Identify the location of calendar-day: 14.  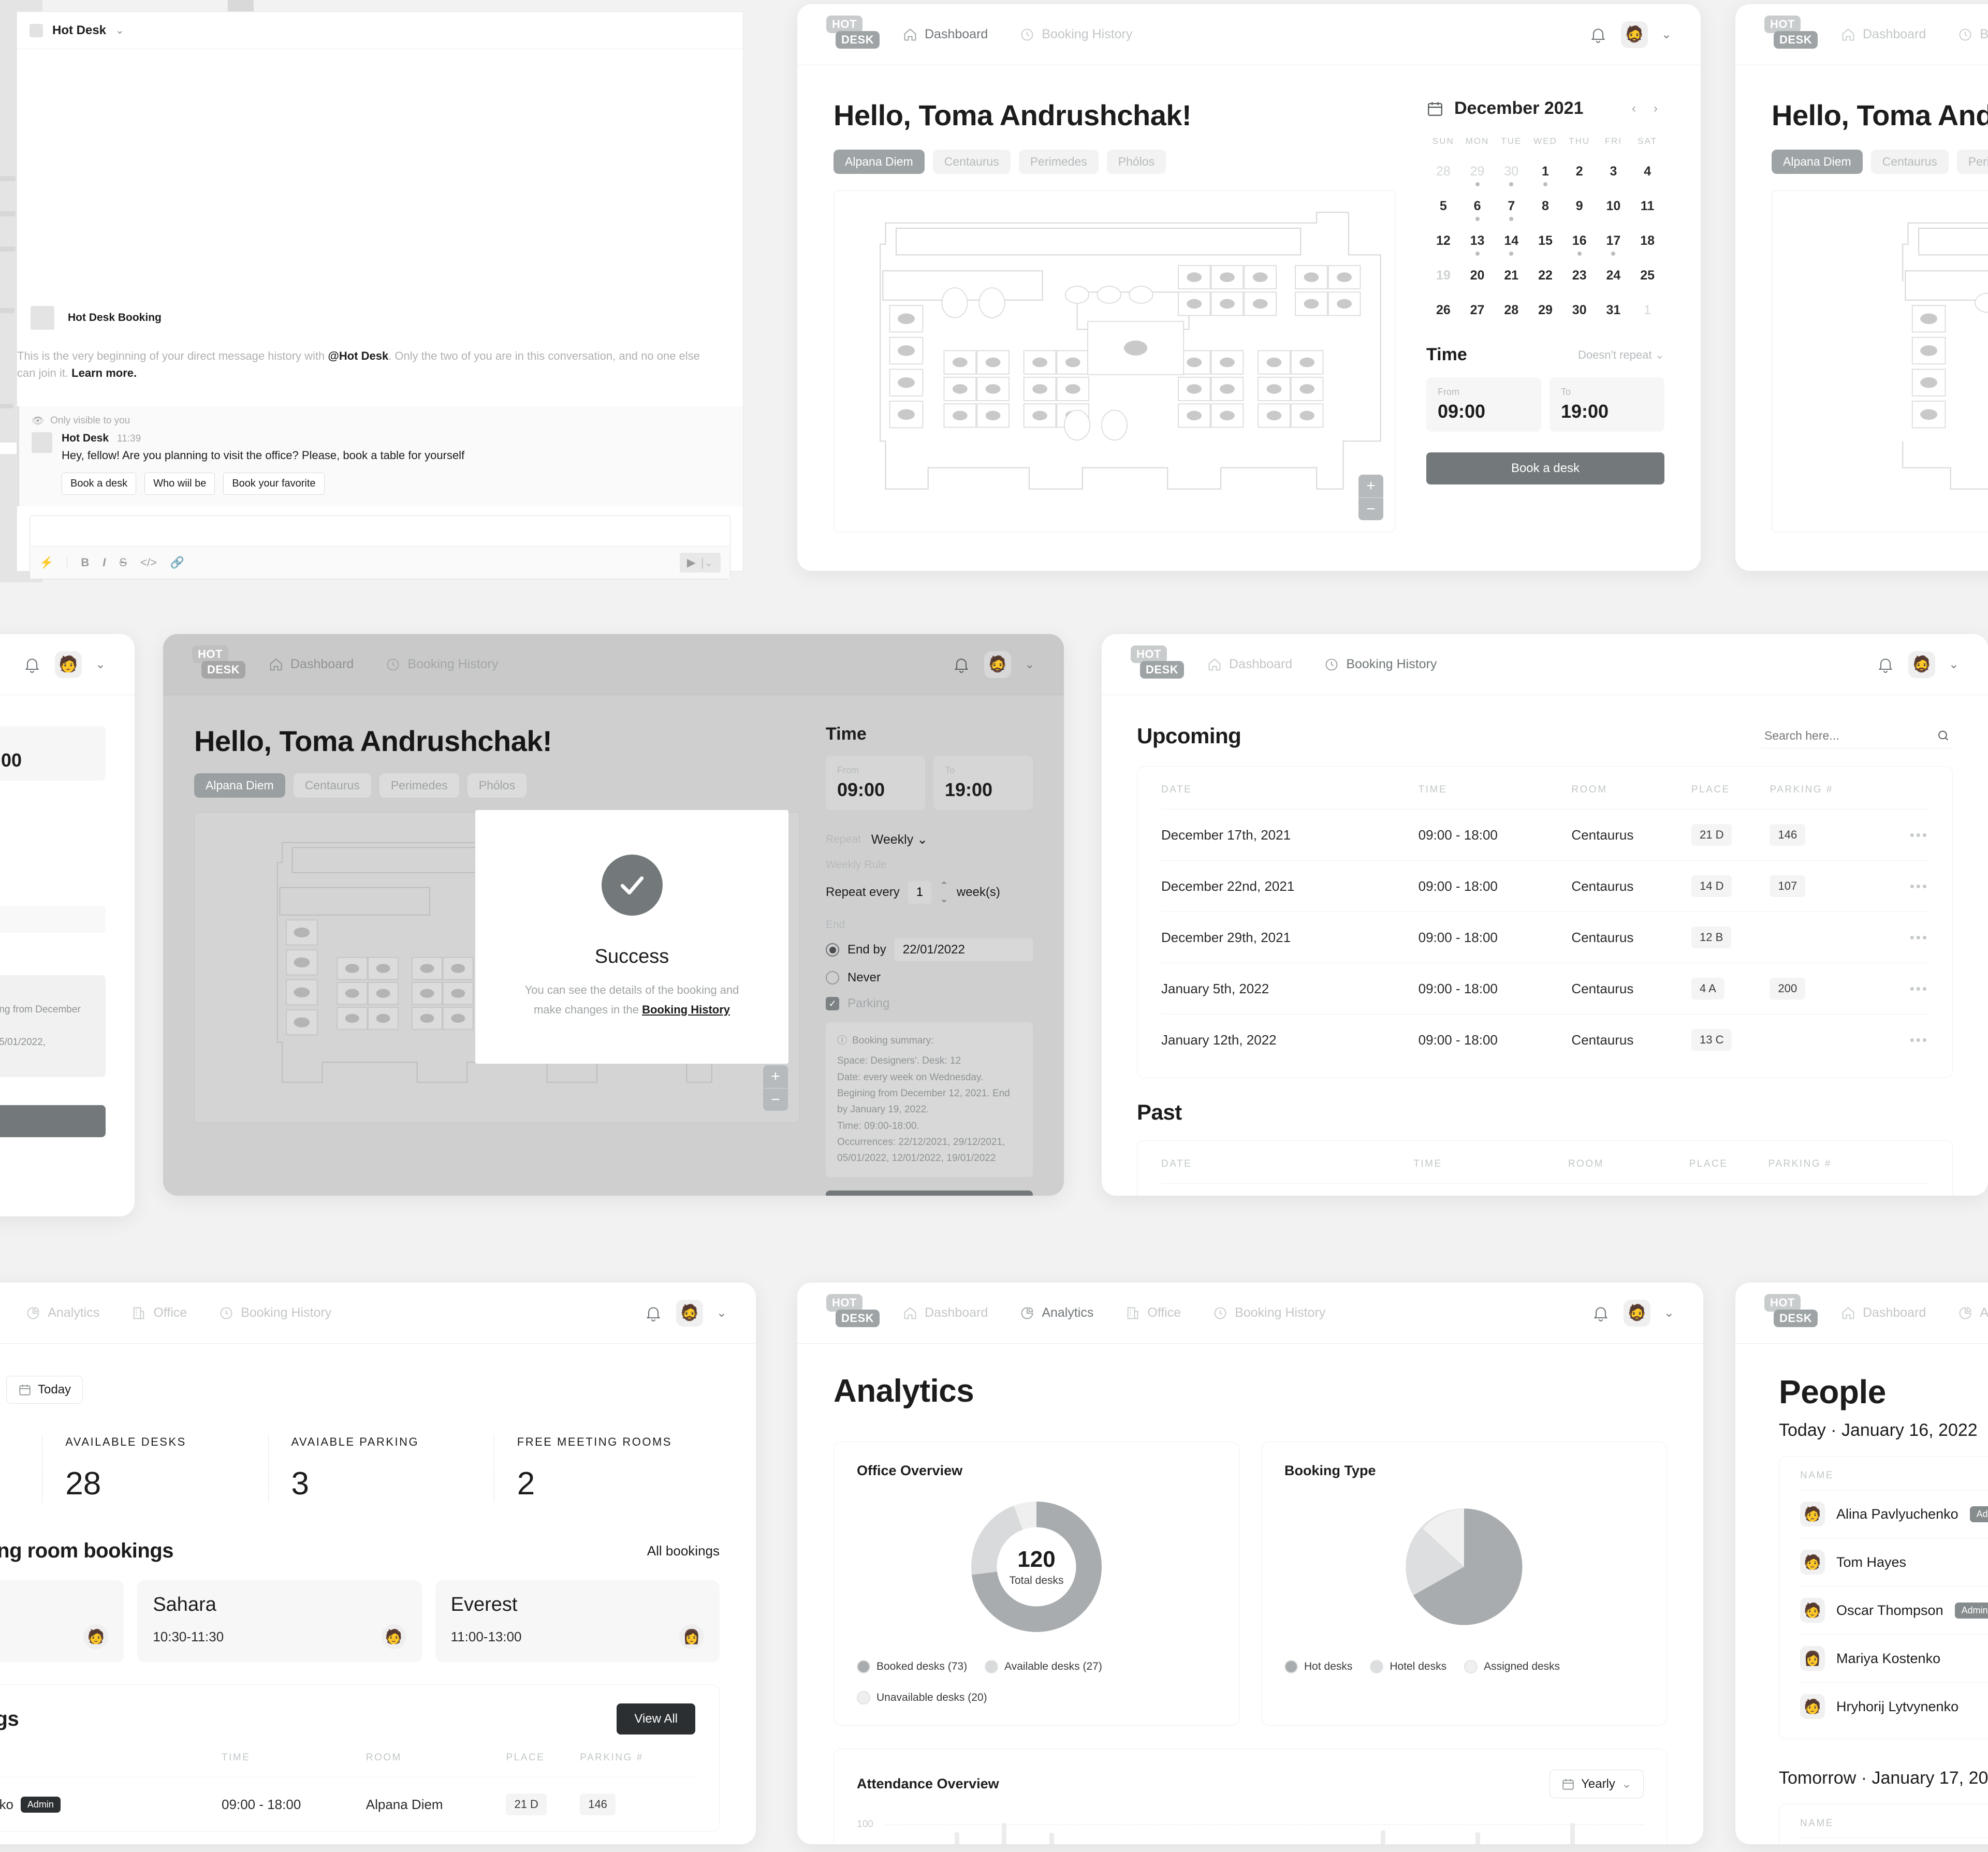
(1511, 243).